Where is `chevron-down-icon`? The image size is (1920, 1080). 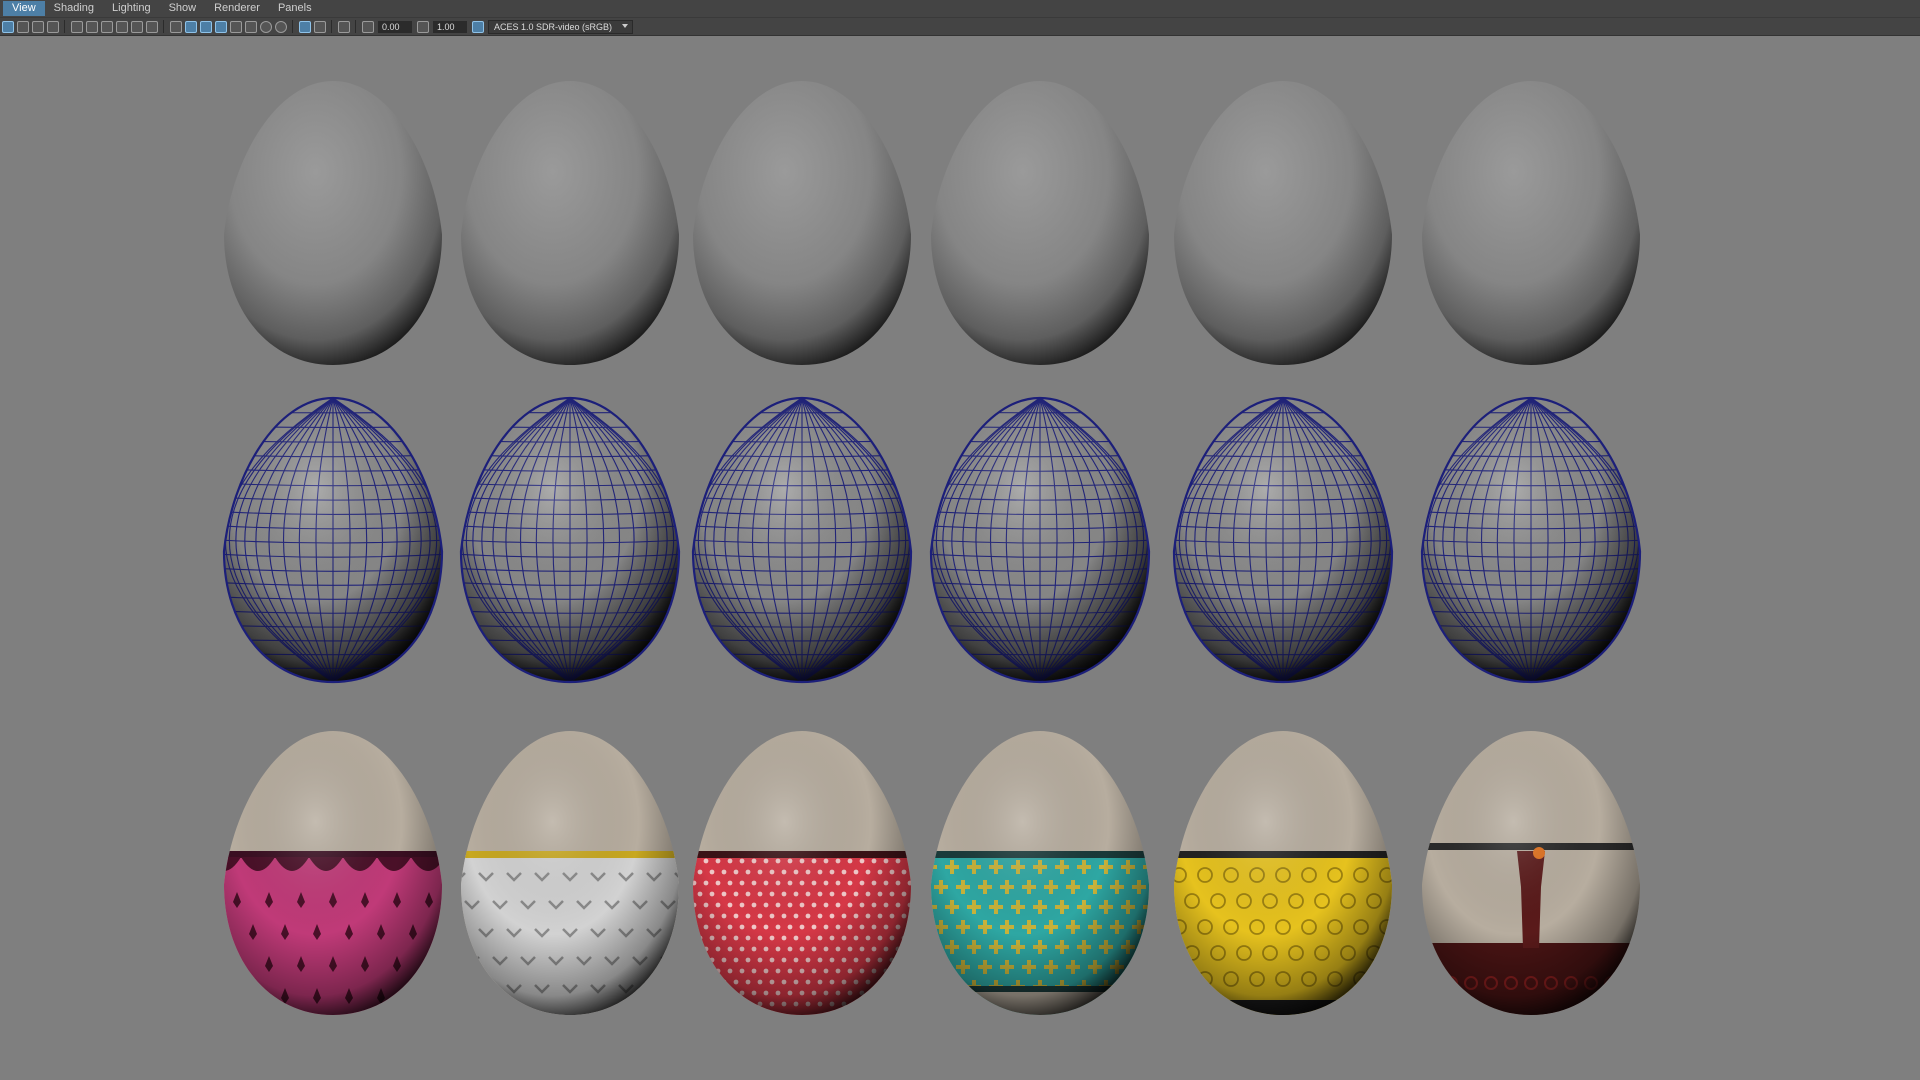 chevron-down-icon is located at coordinates (625, 25).